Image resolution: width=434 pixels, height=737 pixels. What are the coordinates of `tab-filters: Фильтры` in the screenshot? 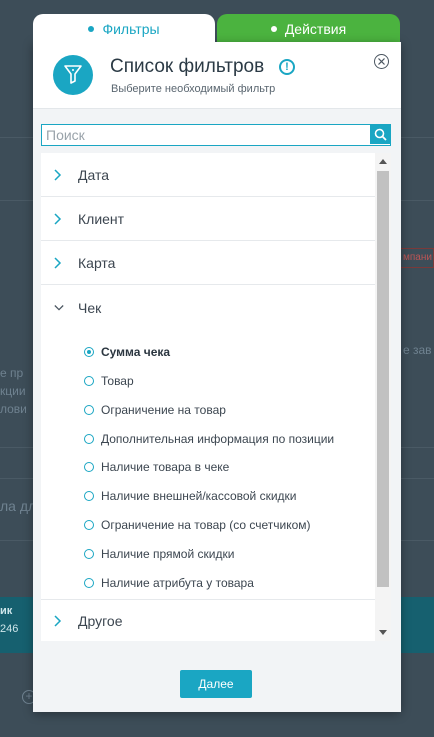 It's located at (124, 29).